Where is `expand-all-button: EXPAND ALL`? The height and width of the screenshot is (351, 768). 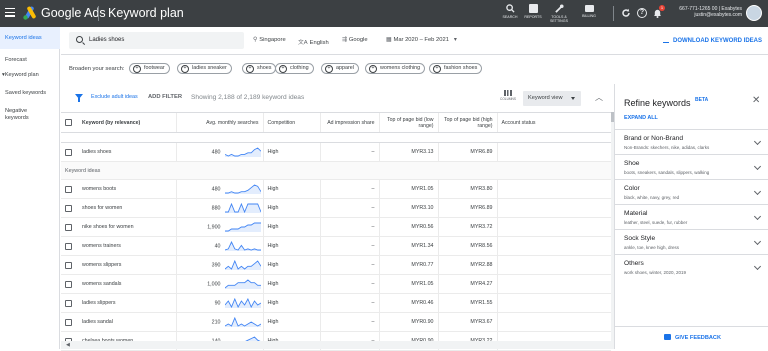 expand-all-button: EXPAND ALL is located at coordinates (641, 118).